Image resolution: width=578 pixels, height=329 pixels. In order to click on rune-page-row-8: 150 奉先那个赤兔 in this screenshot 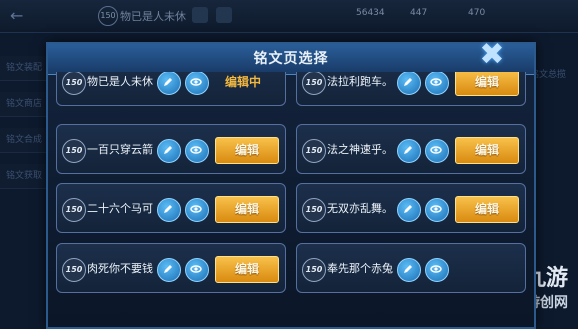, I will do `click(411, 268)`.